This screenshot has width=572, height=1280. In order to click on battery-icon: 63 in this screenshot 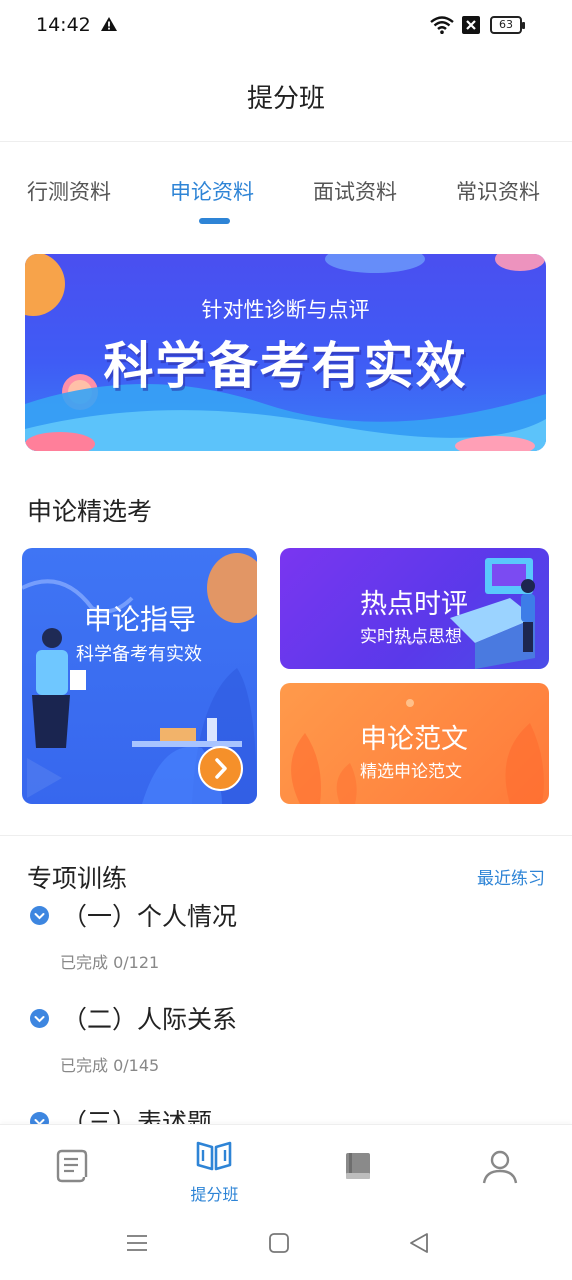, I will do `click(507, 25)`.